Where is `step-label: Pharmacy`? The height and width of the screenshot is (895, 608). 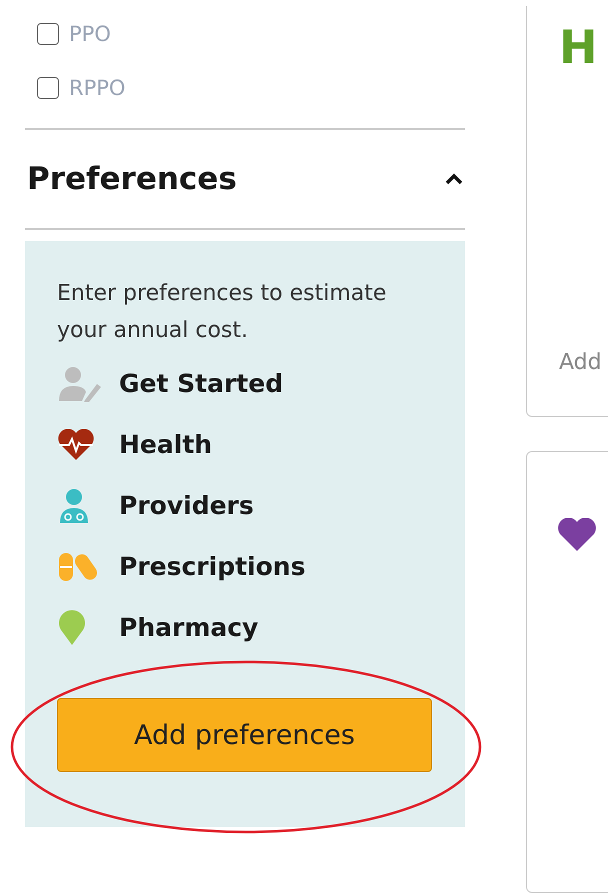 step-label: Pharmacy is located at coordinates (188, 627).